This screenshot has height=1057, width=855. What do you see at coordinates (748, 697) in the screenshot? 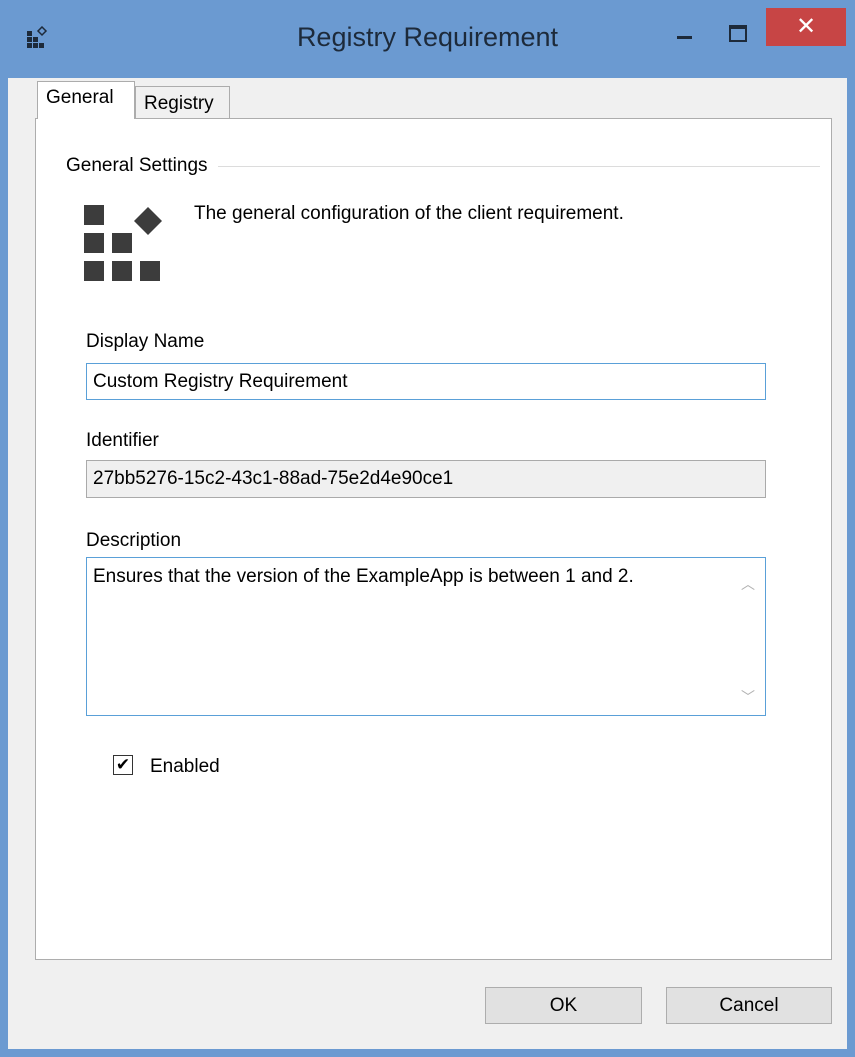
I see `scroll-down-icon: ﹀` at bounding box center [748, 697].